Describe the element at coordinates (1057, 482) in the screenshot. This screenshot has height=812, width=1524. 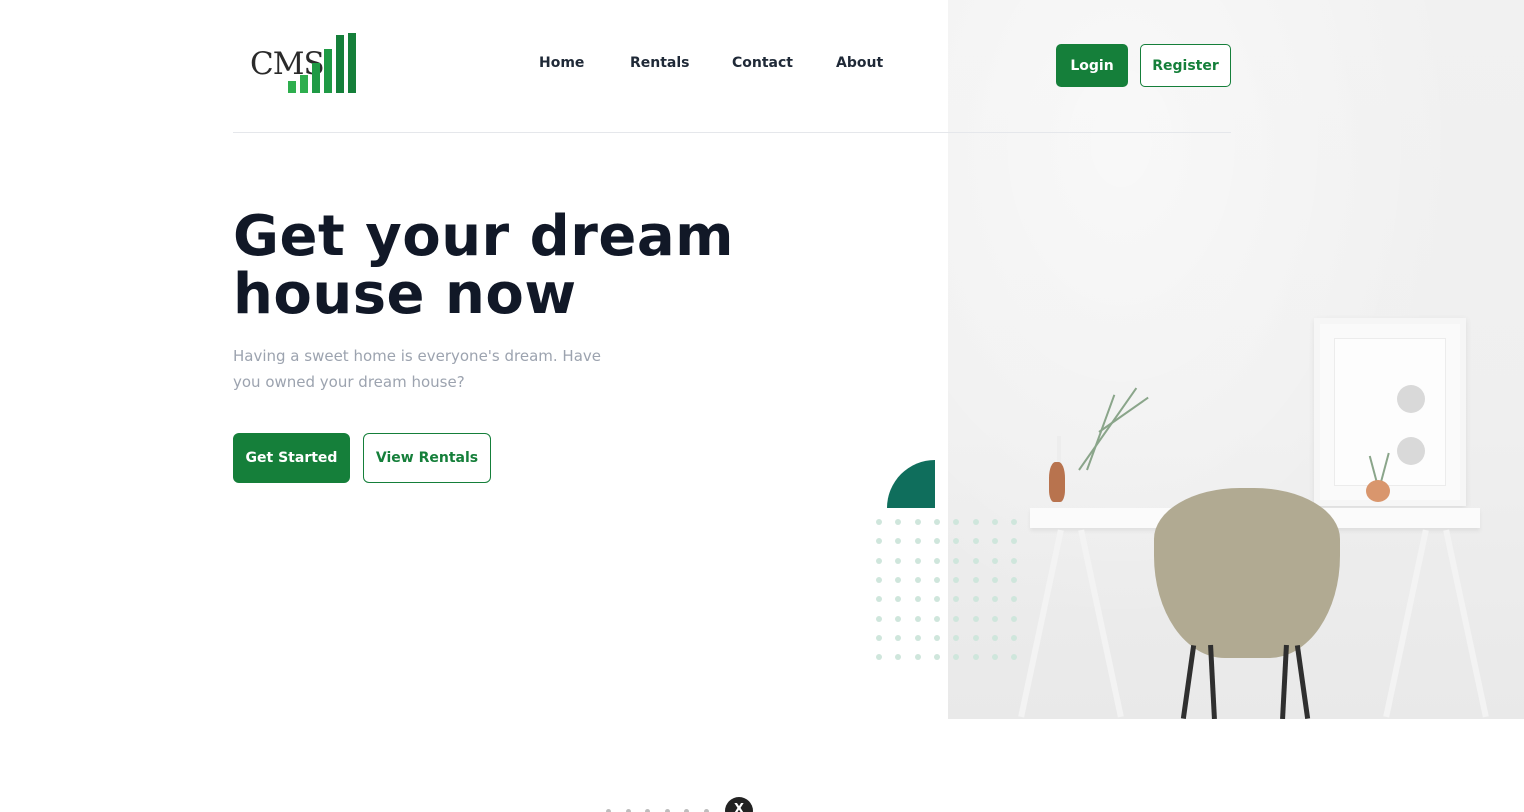
I see `vase-illustration` at that location.